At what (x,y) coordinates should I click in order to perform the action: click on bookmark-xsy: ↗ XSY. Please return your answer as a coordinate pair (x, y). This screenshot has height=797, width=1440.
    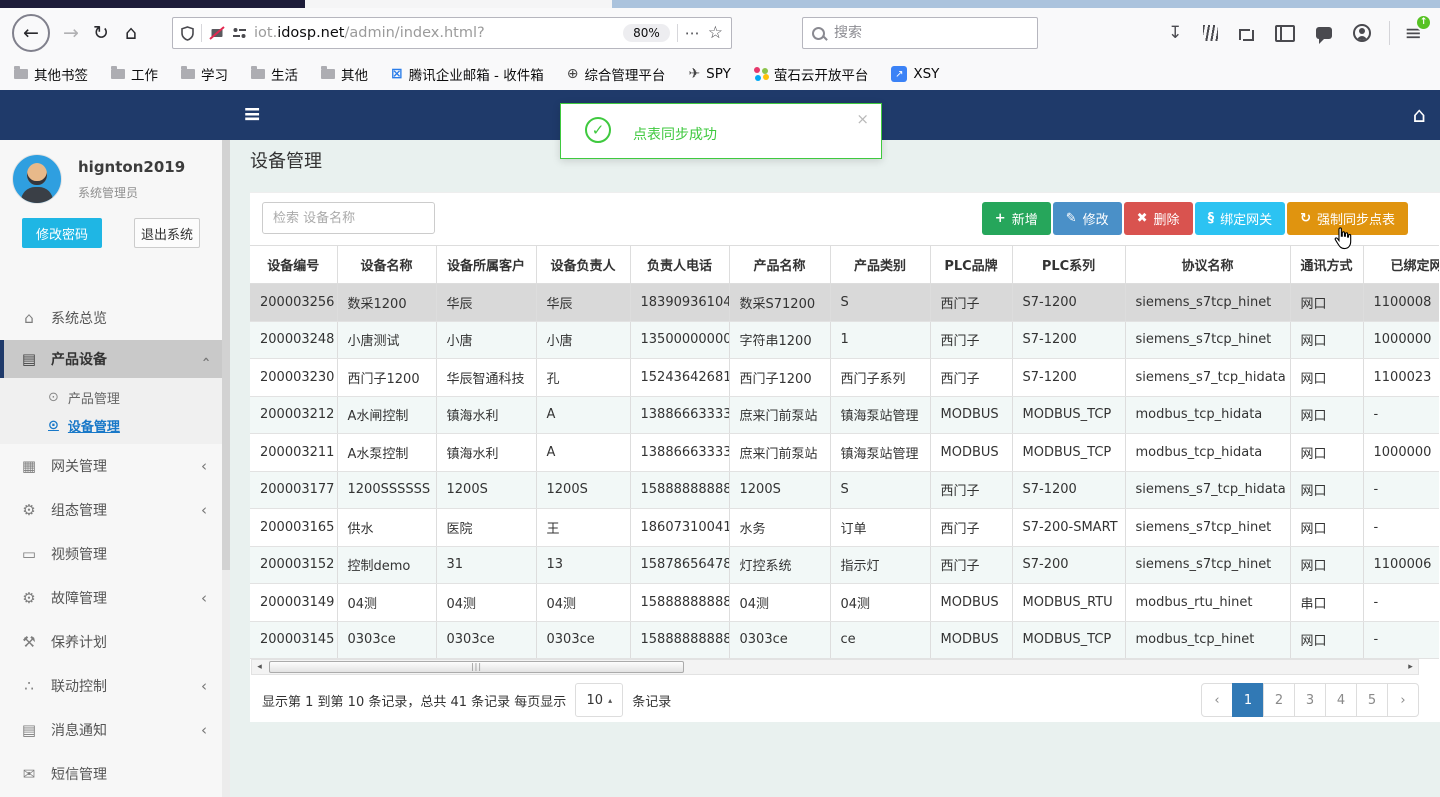
    Looking at the image, I should click on (915, 74).